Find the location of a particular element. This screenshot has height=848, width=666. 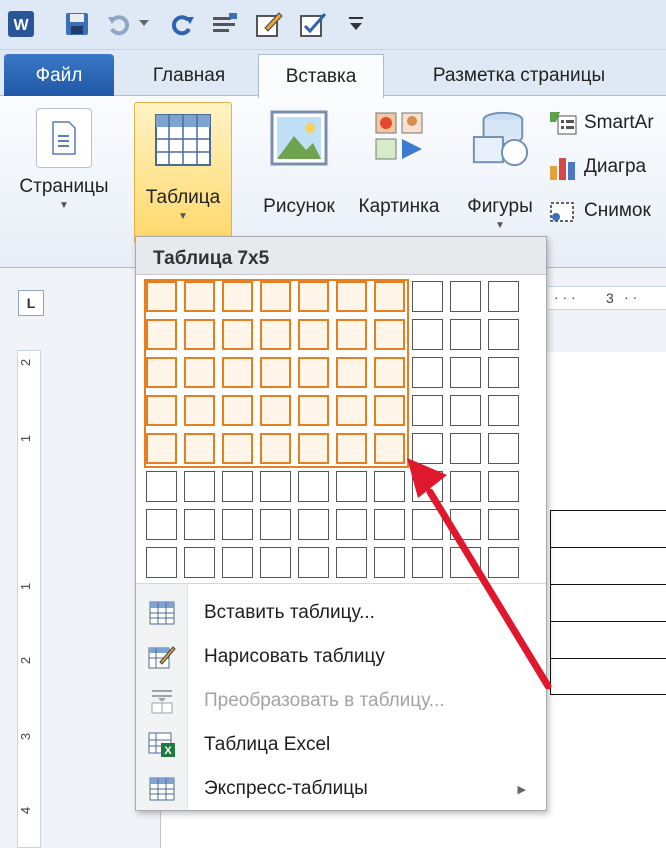

picture-button: Рисунок is located at coordinates (299, 163).